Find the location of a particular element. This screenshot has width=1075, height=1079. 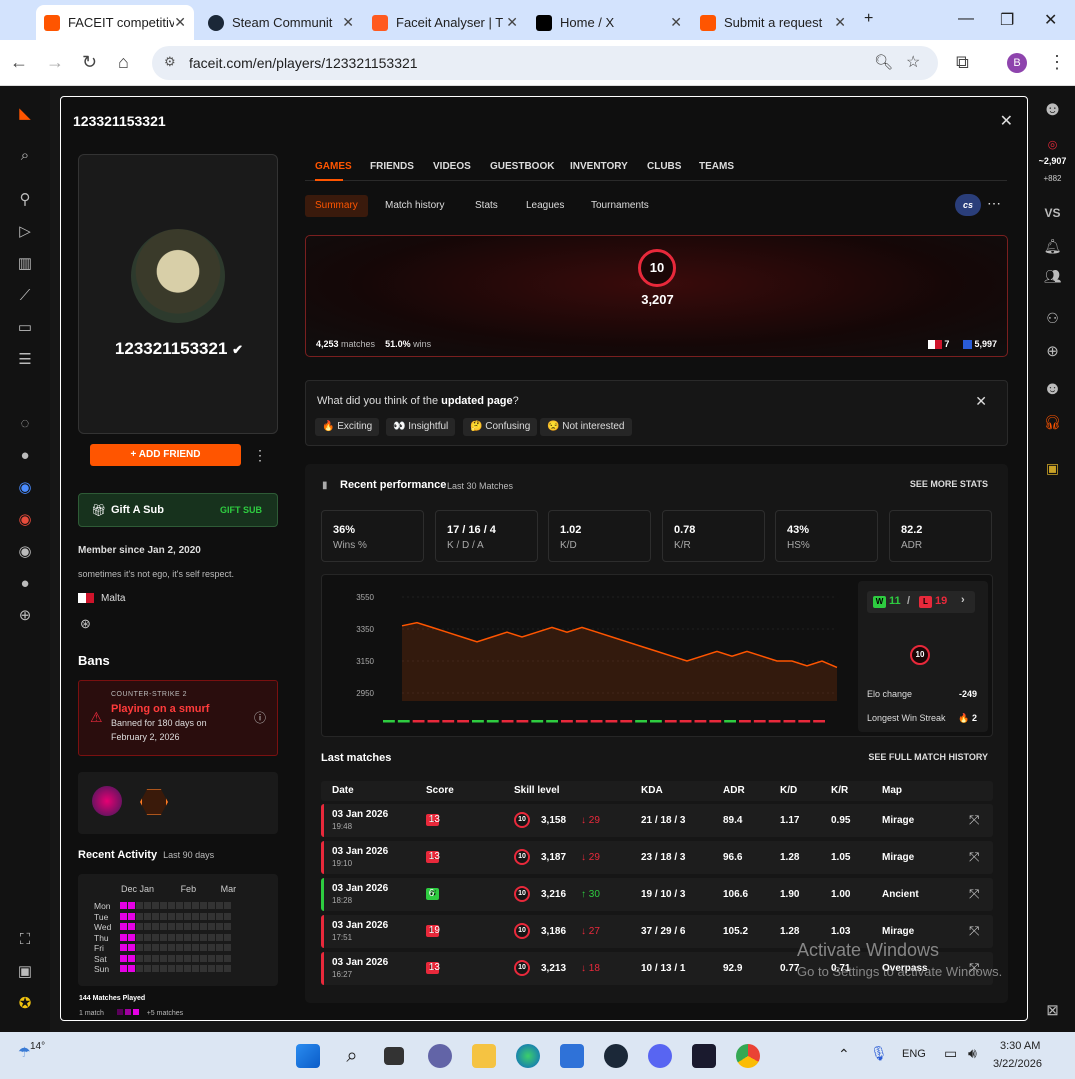

friends-icon: 👥︎ is located at coordinates (1052, 276).